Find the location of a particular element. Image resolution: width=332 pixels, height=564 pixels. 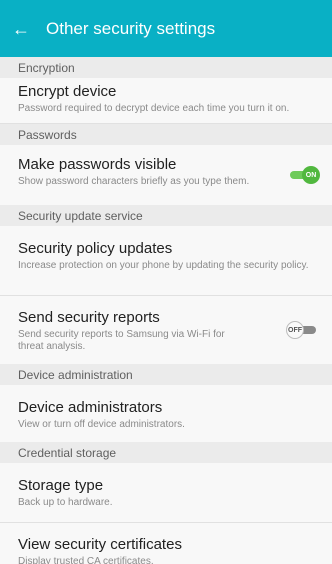

item-subtitle: View or turn off device administrators. is located at coordinates (101, 424).